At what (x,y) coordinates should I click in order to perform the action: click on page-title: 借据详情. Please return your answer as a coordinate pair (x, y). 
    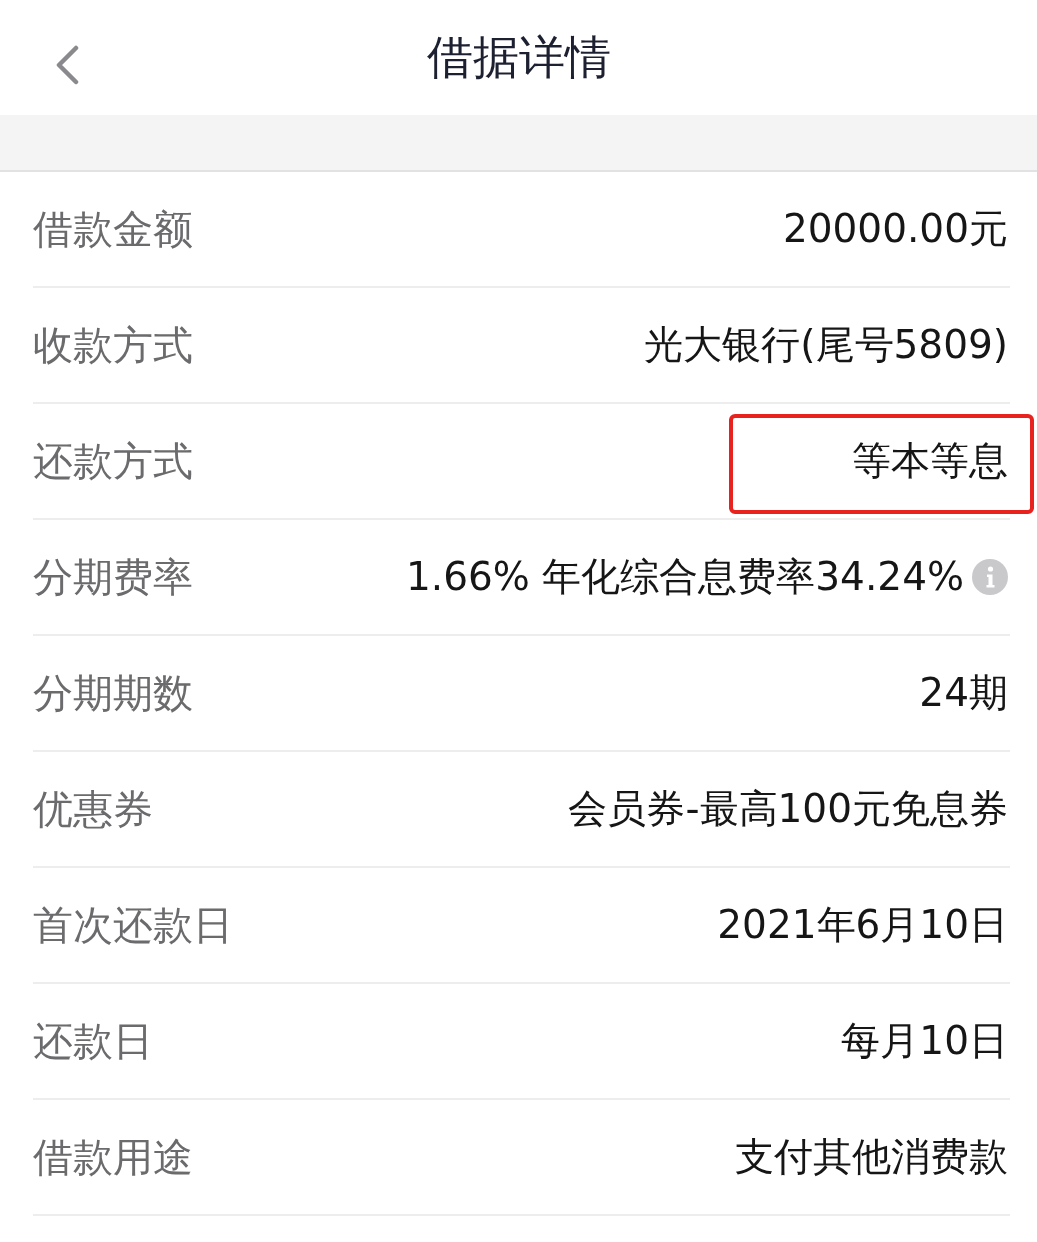
    Looking at the image, I should click on (518, 57).